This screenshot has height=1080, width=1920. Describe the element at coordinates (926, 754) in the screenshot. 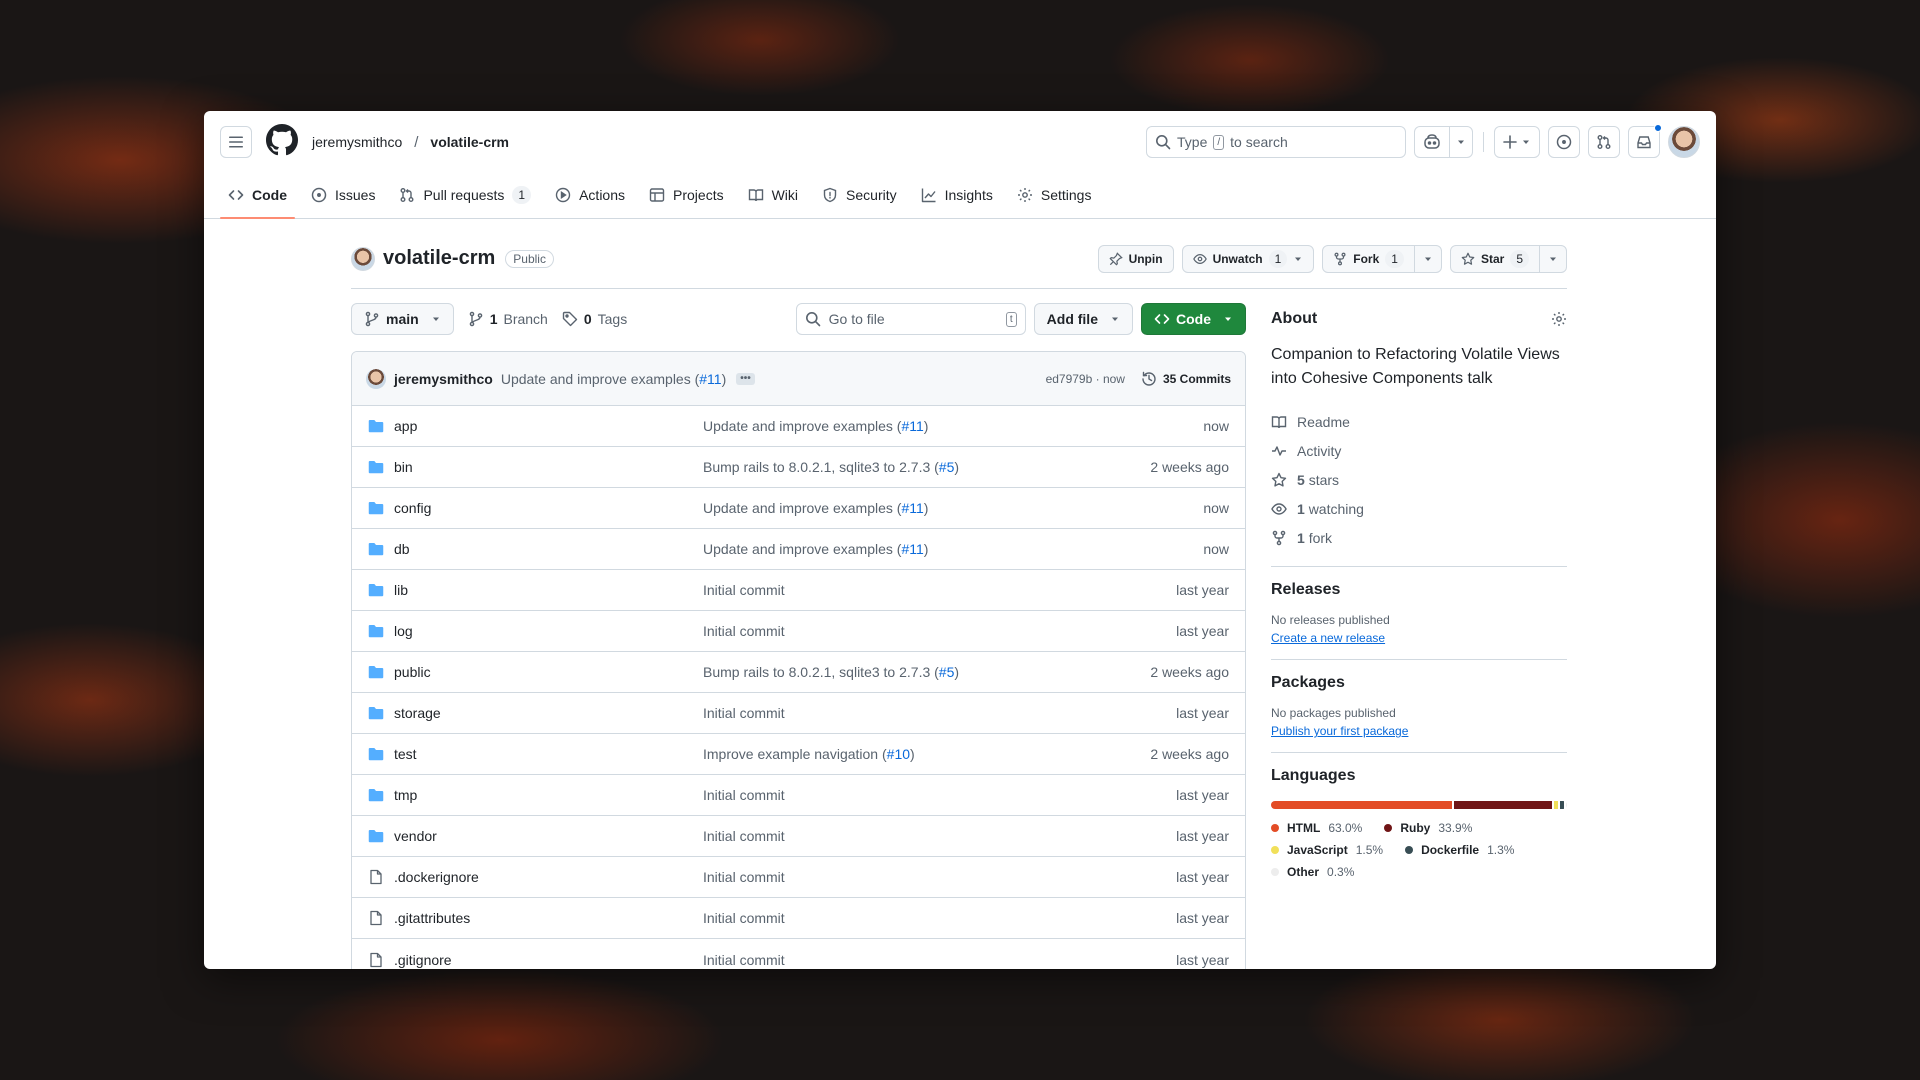

I see `file-commit-message: Improve example navigation (#10)` at that location.